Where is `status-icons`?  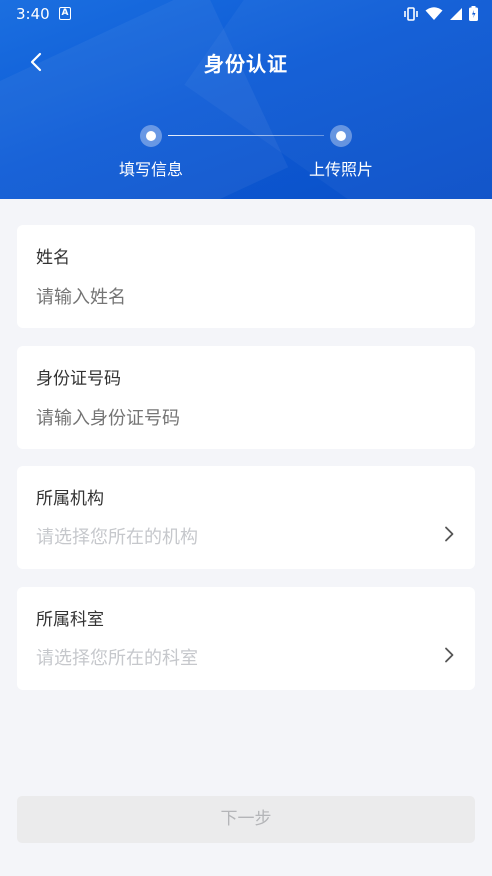
status-icons is located at coordinates (440, 13).